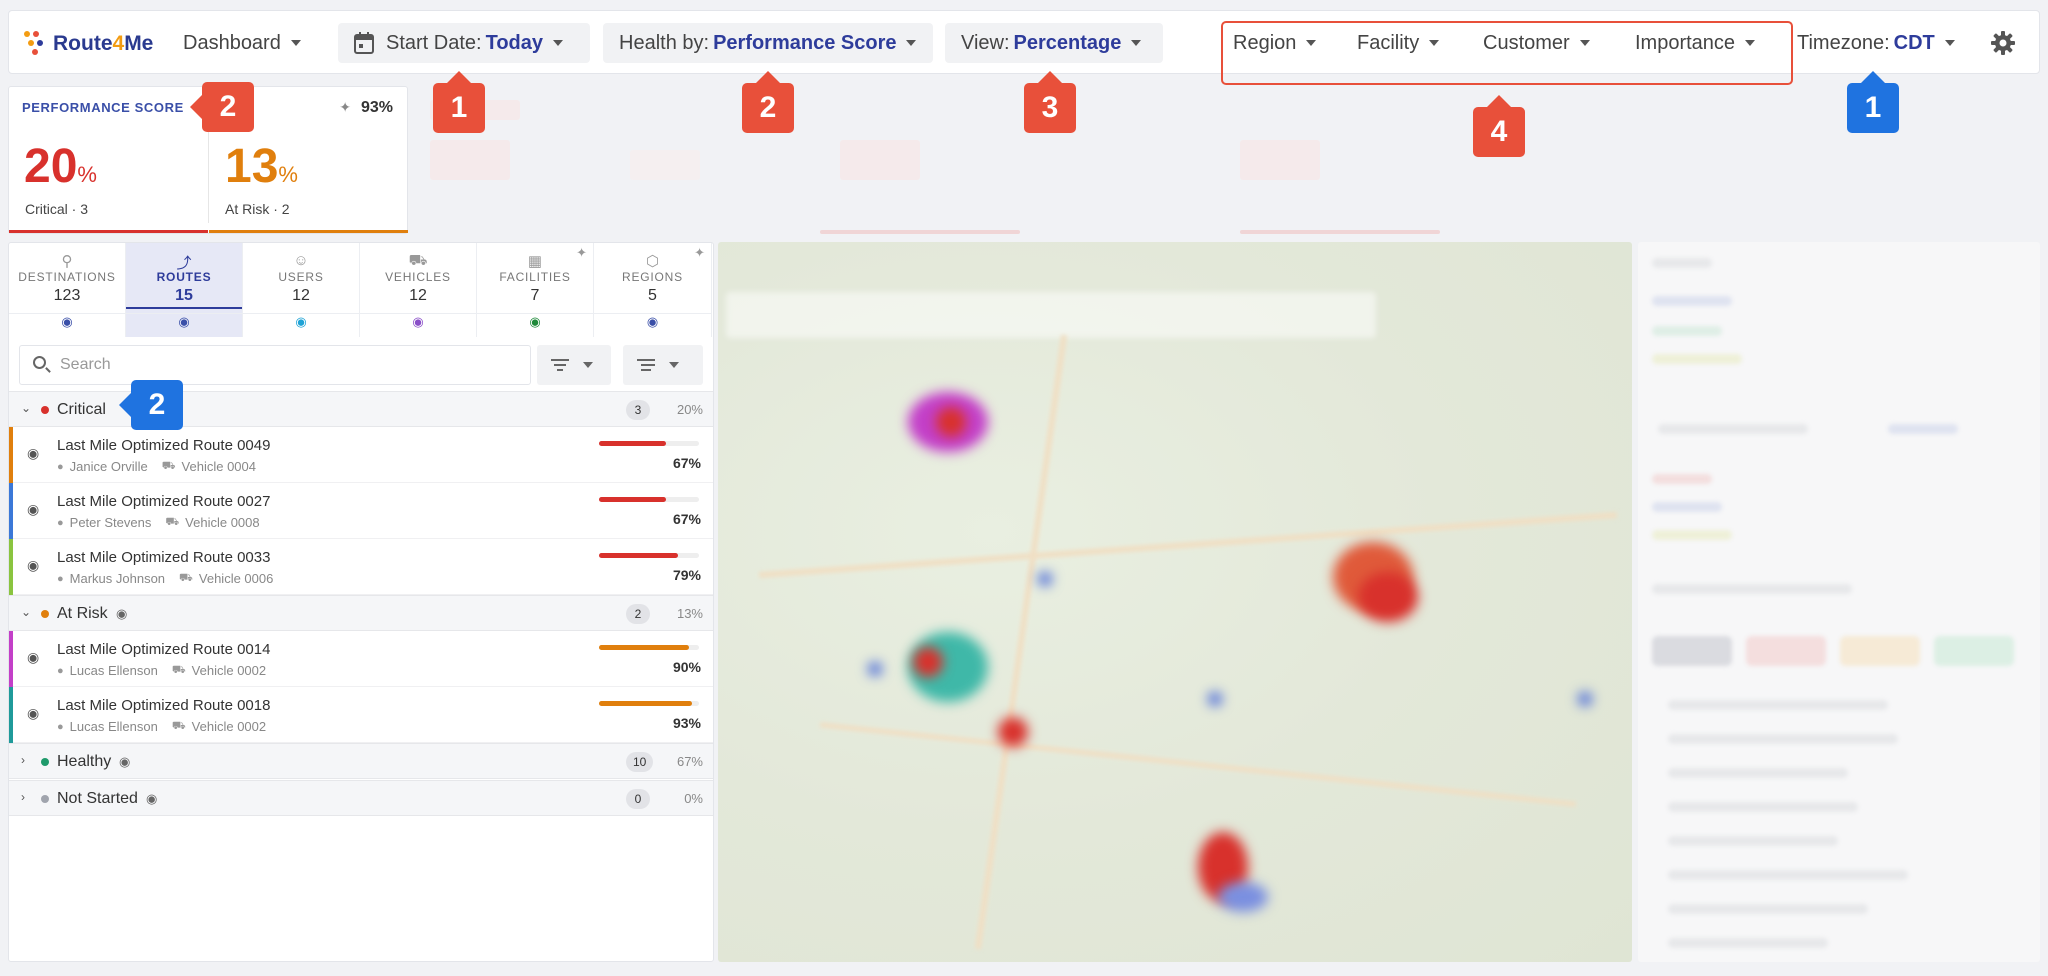  Describe the element at coordinates (1067, 42) in the screenshot. I see `view-value: Percentage` at that location.